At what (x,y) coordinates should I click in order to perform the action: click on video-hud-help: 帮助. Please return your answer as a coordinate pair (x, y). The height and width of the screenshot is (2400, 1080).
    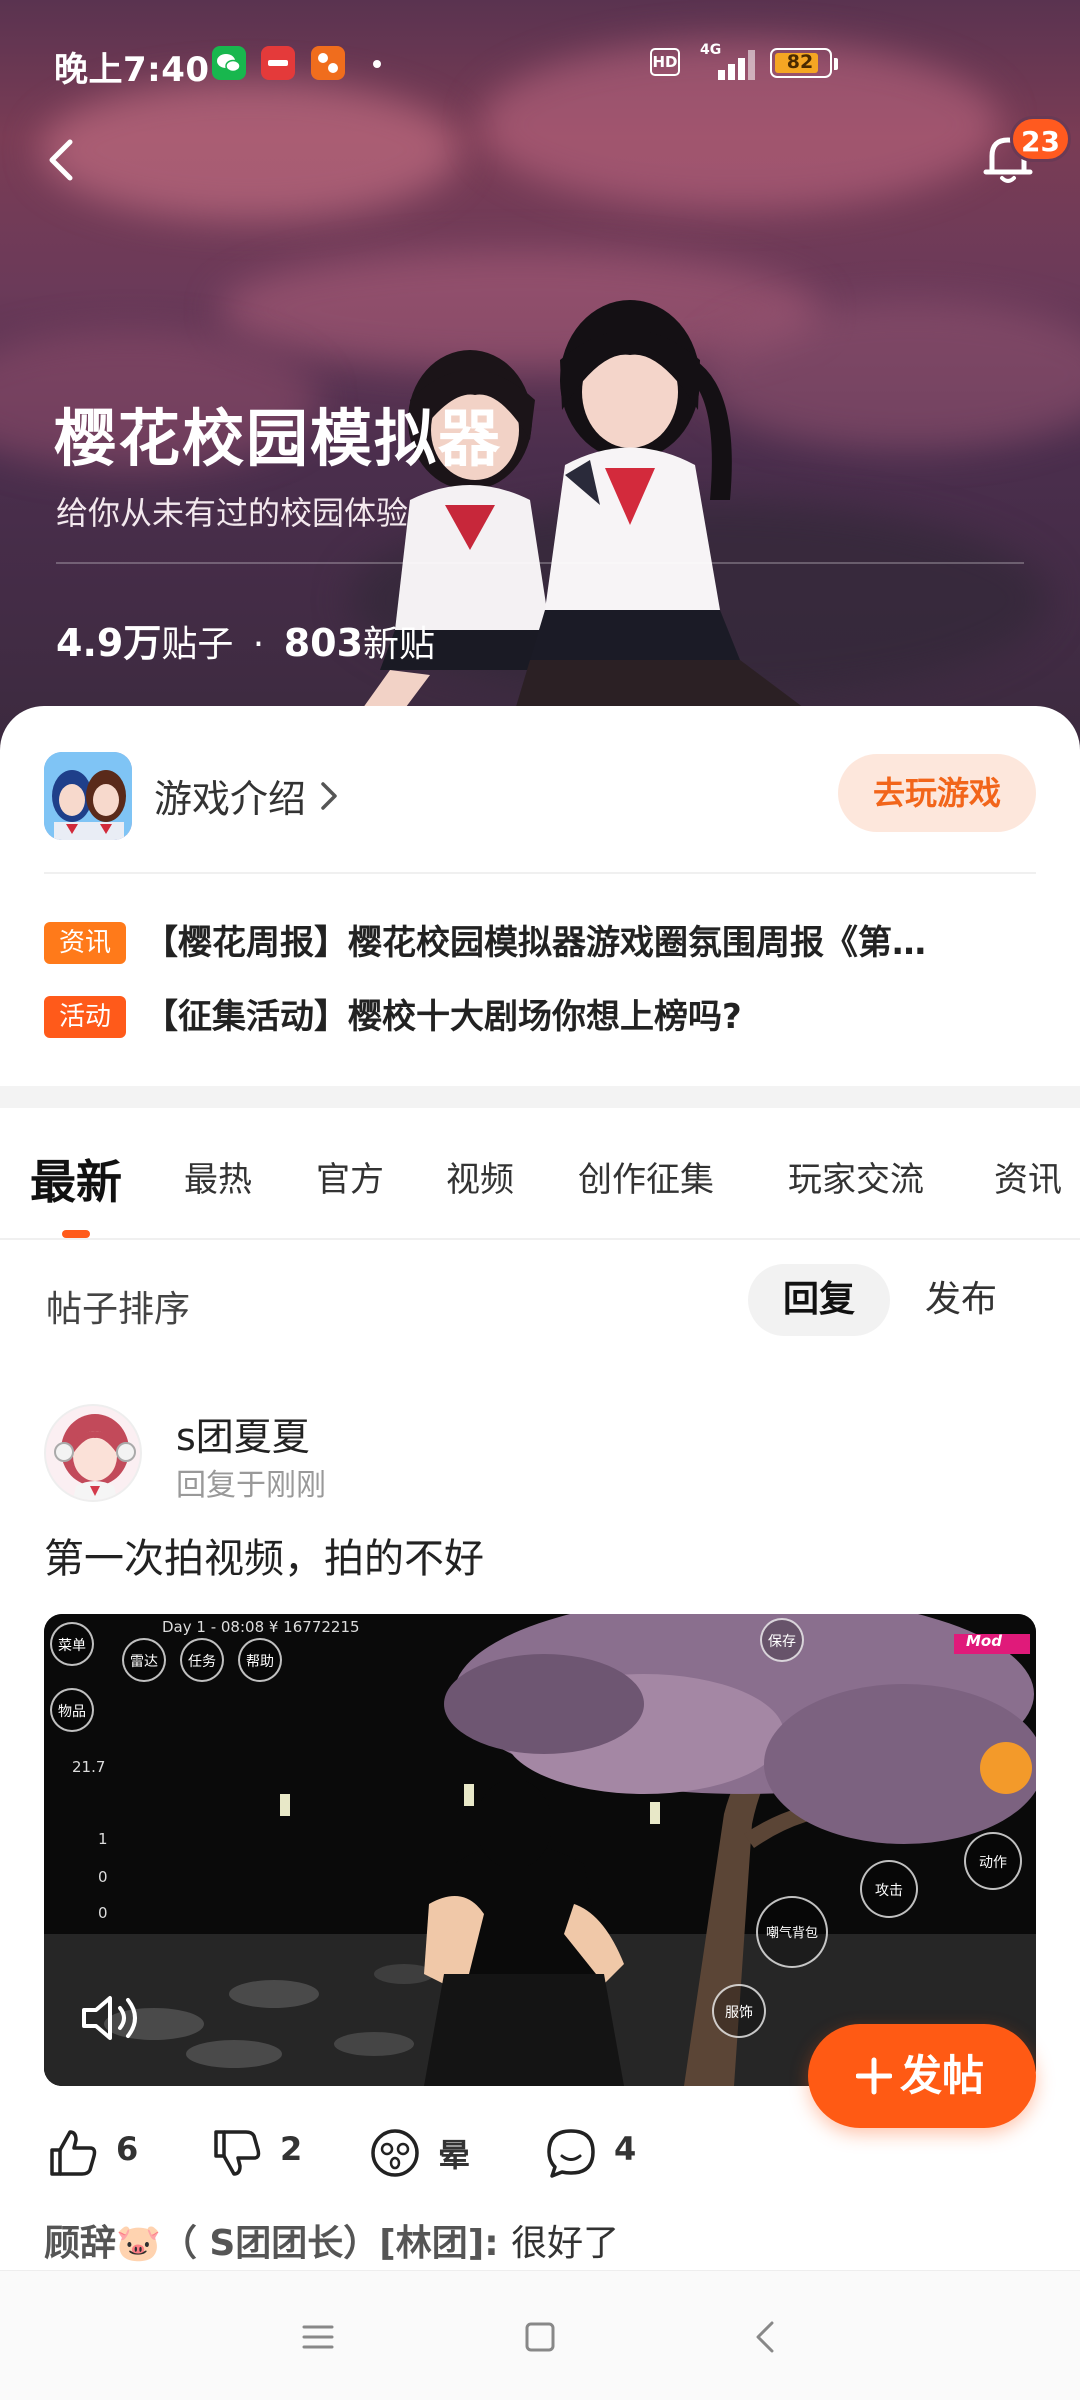
    Looking at the image, I should click on (260, 1660).